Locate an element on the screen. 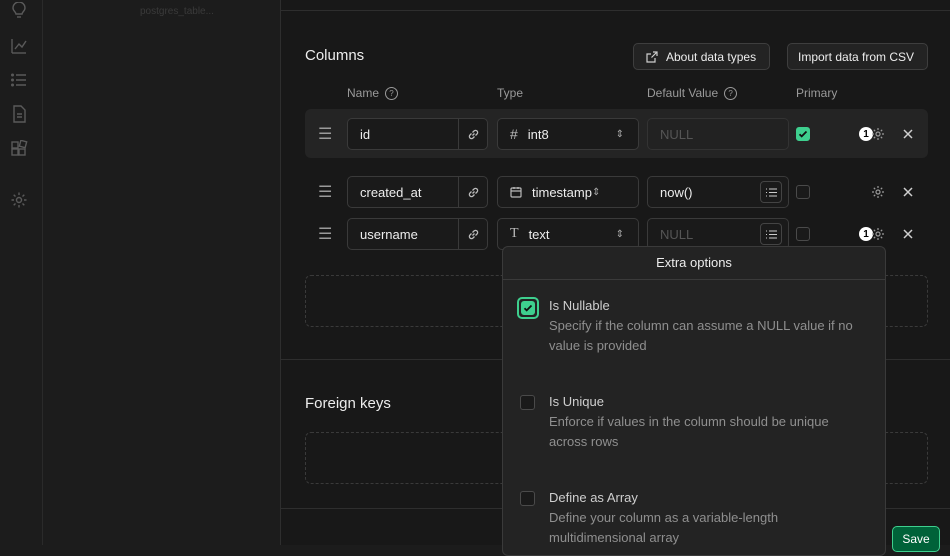 Image resolution: width=950 pixels, height=556 pixels. column-type-value: text is located at coordinates (539, 234).